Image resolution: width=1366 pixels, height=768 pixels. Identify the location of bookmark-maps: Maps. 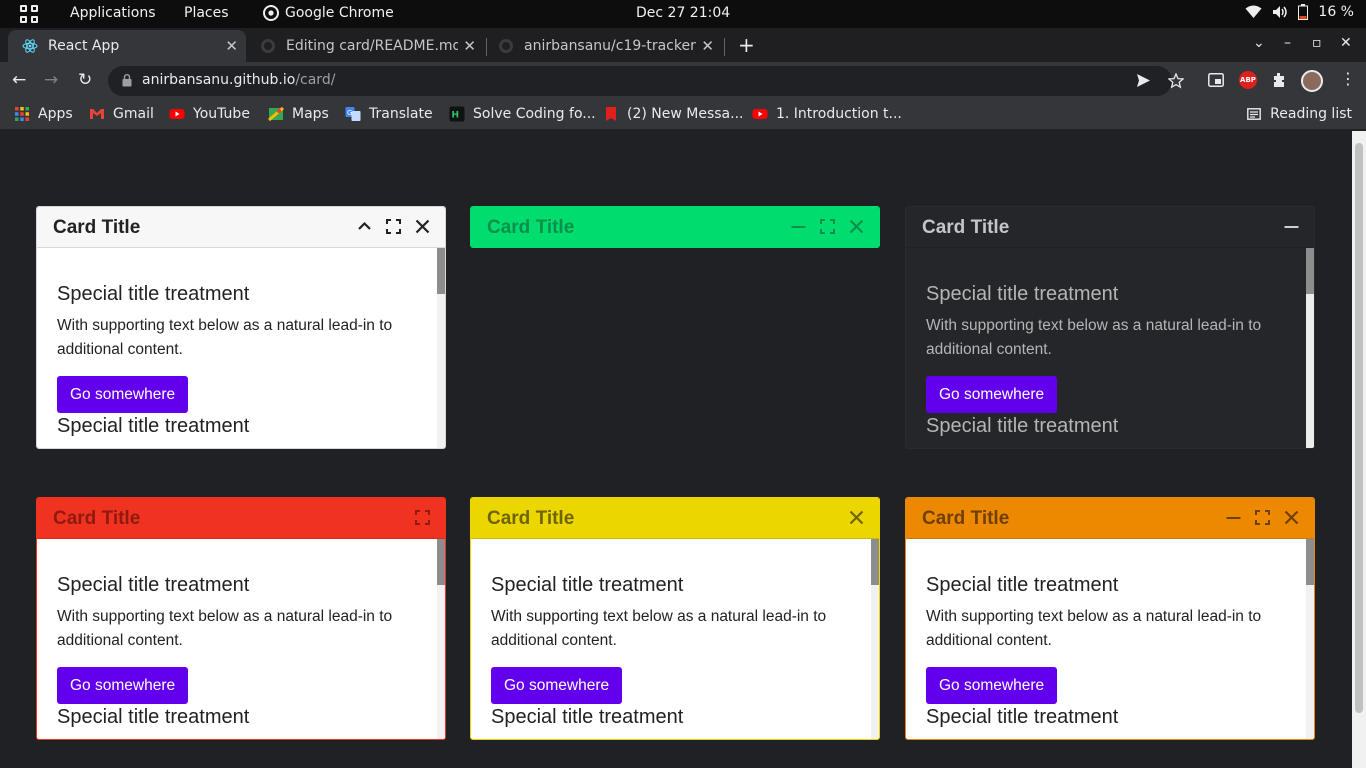
(298, 114).